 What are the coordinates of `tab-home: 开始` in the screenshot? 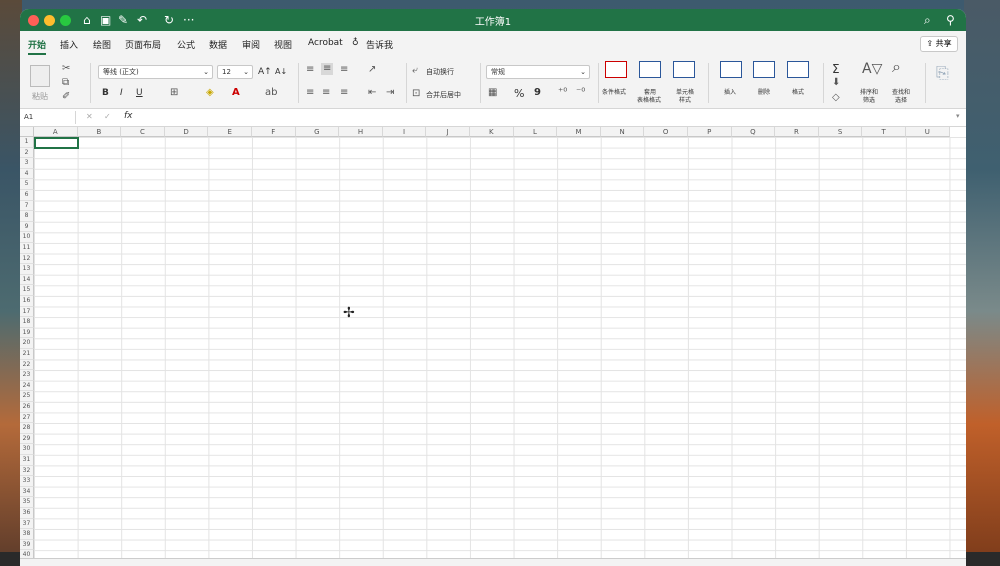 It's located at (37, 46).